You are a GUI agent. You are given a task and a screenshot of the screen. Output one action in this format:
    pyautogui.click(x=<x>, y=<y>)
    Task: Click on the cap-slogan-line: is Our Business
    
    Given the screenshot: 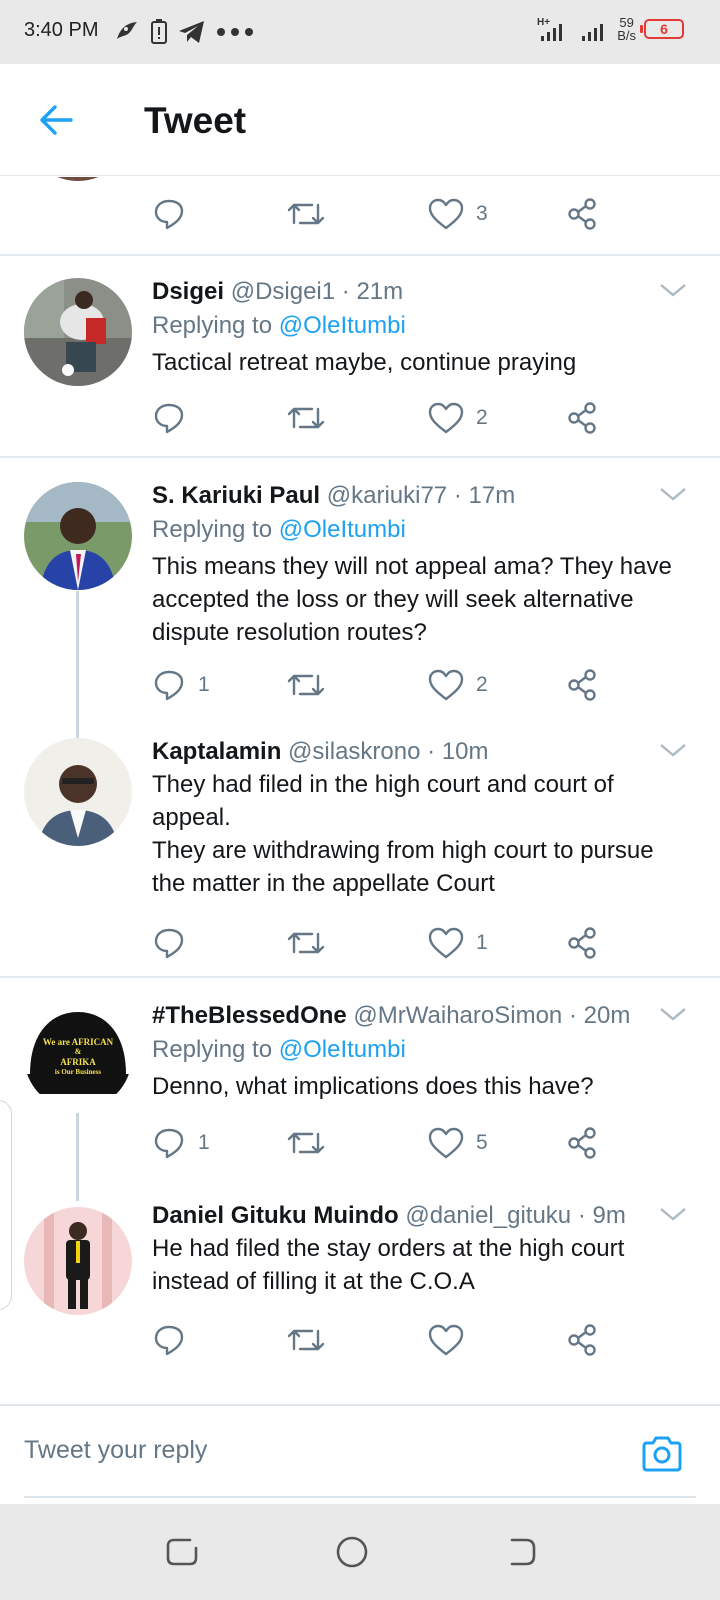 What is the action you would take?
    pyautogui.click(x=78, y=1072)
    